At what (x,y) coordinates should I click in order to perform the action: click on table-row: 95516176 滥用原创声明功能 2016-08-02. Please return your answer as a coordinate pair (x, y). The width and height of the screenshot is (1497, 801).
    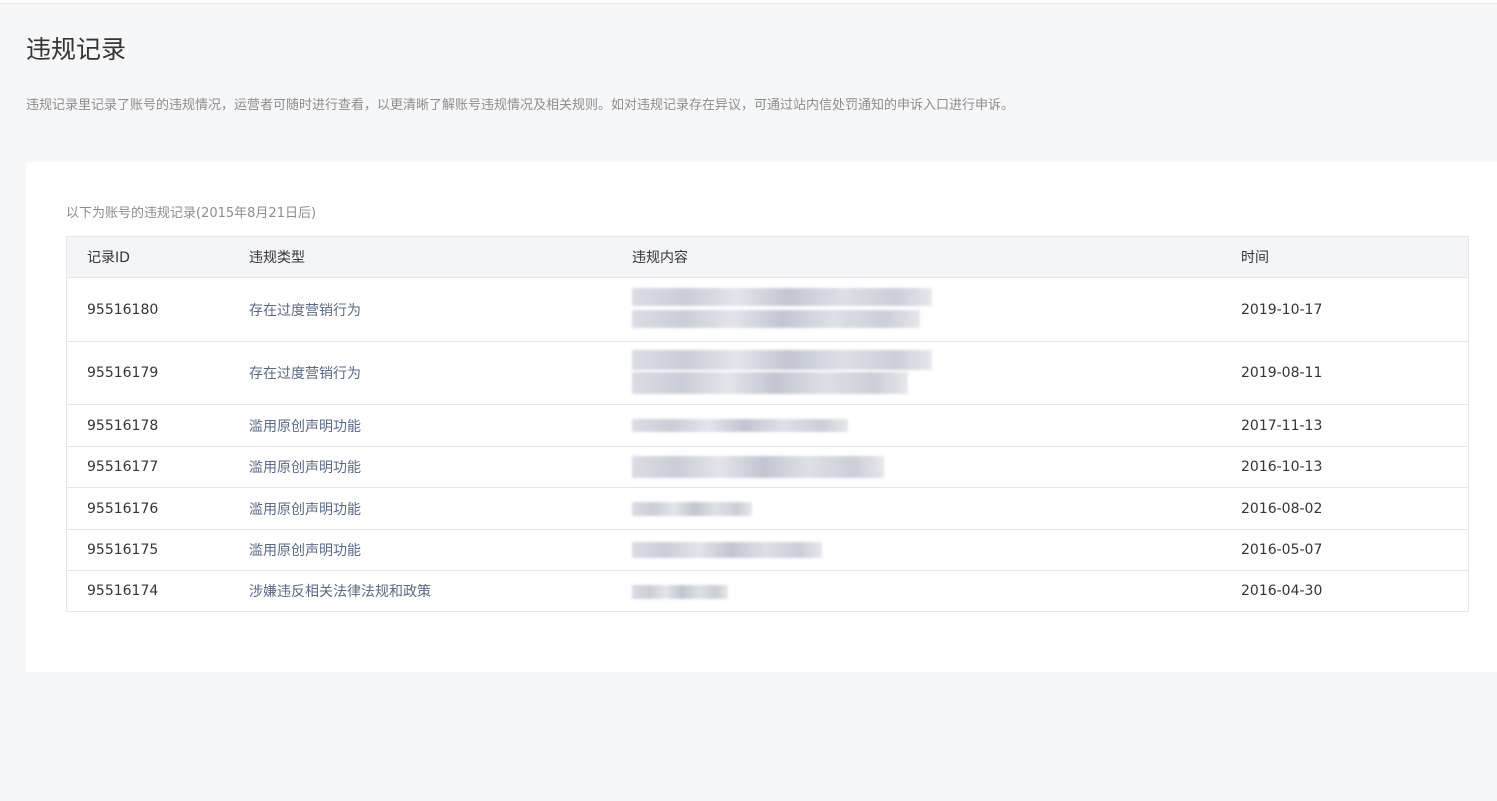
    Looking at the image, I should click on (767, 509).